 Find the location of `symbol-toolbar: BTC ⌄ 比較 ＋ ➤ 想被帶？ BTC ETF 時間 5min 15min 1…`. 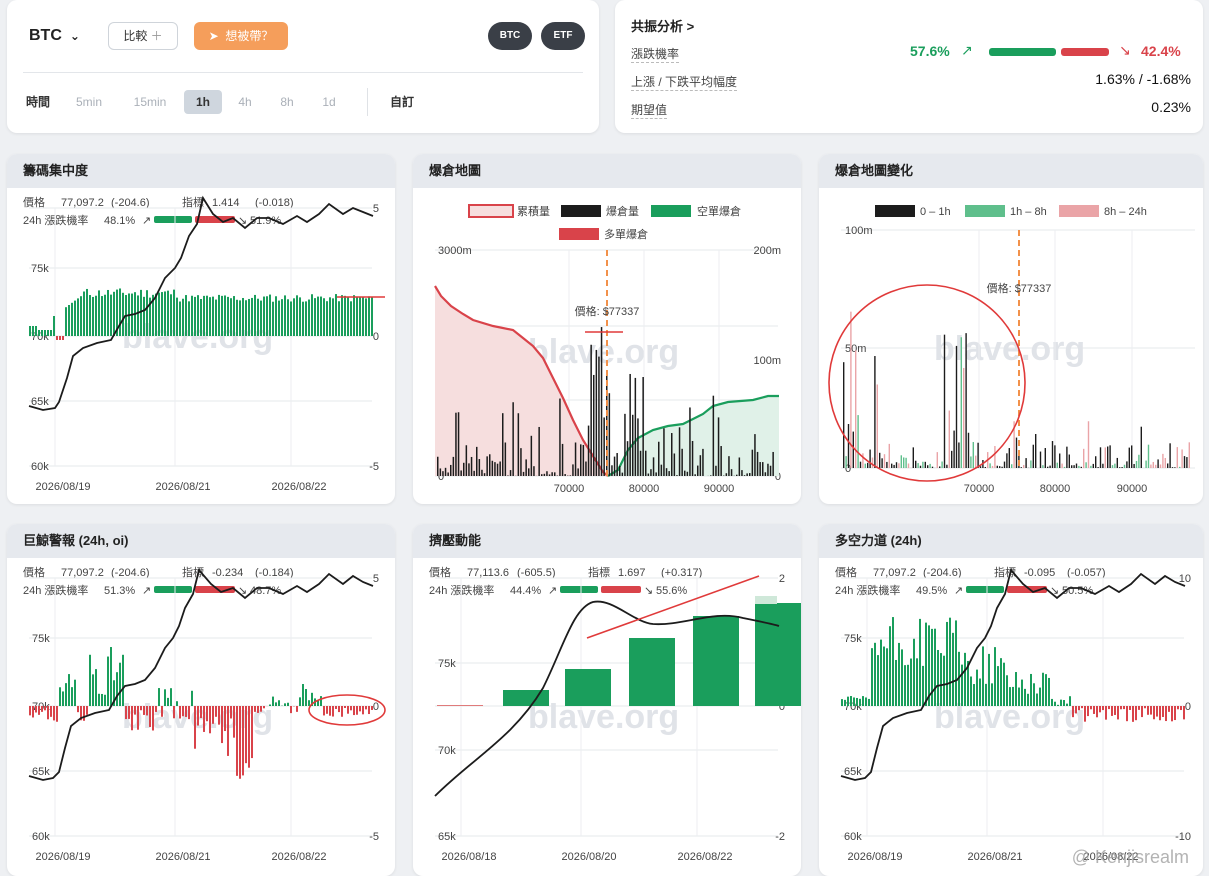

symbol-toolbar: BTC ⌄ 比較 ＋ ➤ 想被帶？ BTC ETF 時間 5min 15min 1… is located at coordinates (303, 66).